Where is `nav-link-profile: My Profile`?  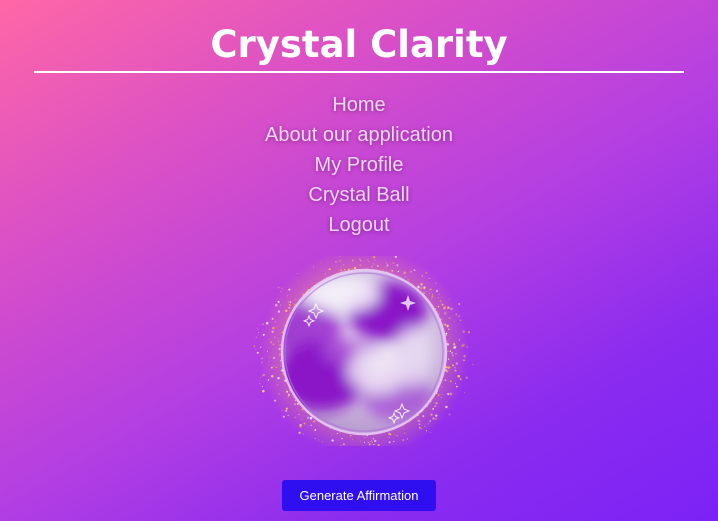 nav-link-profile: My Profile is located at coordinates (359, 165).